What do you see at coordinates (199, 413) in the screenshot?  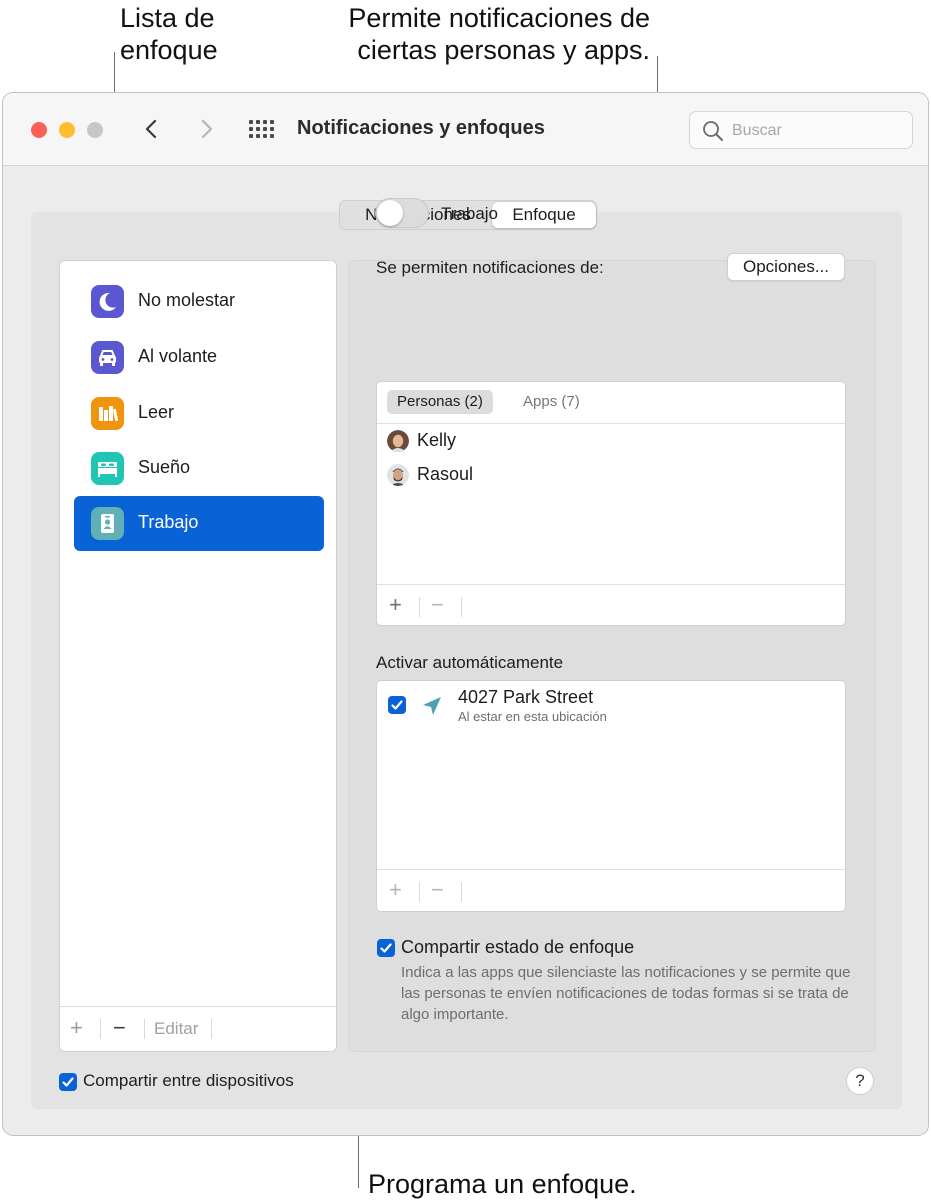 I see `focus-item-leer: Leer` at bounding box center [199, 413].